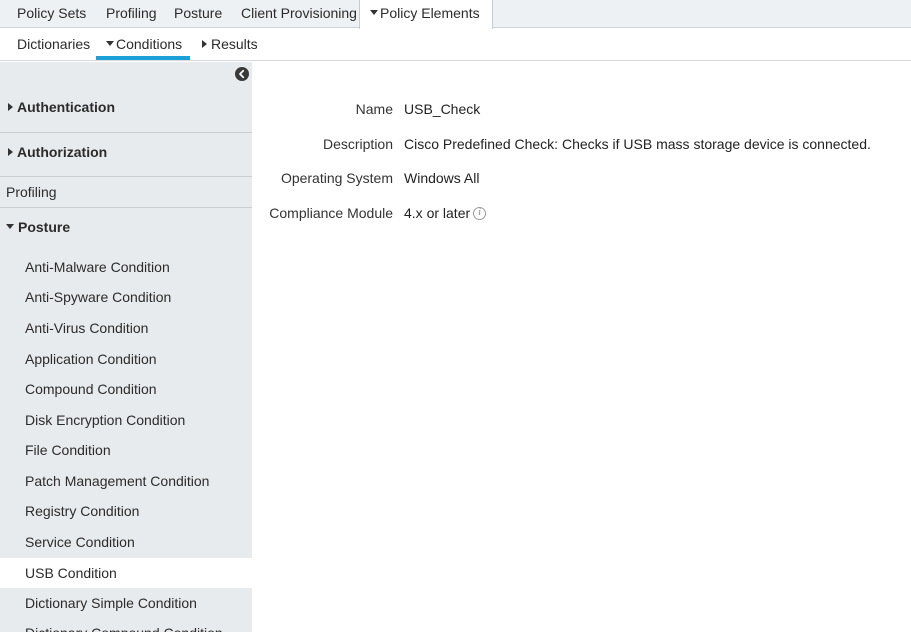  I want to click on tab-policy-sets: Policy Sets, so click(51, 14).